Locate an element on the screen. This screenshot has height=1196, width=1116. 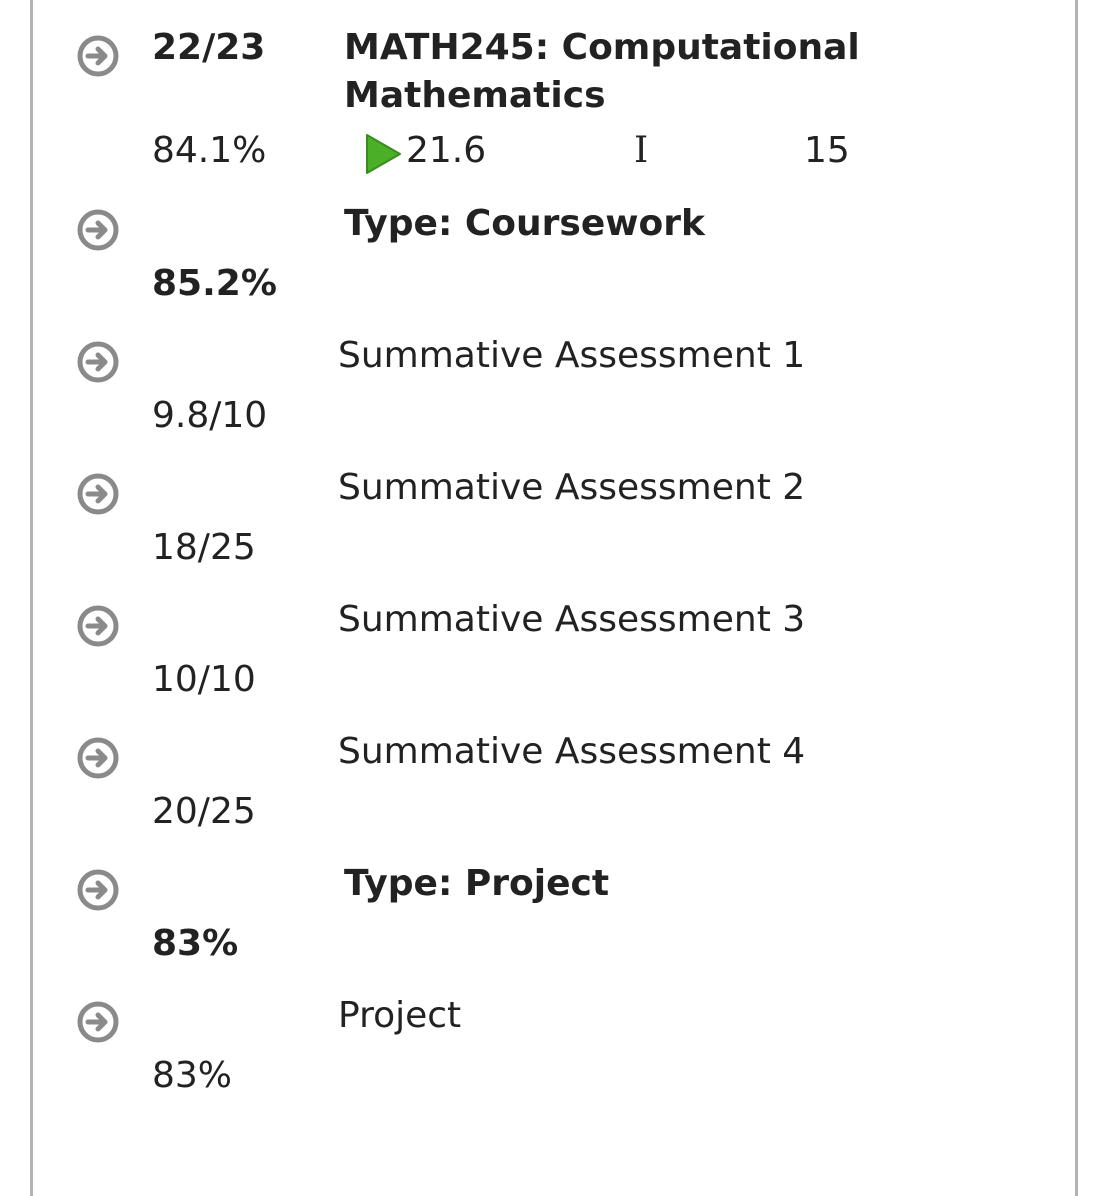
assessment-score: 10/10 is located at coordinates (204, 679).